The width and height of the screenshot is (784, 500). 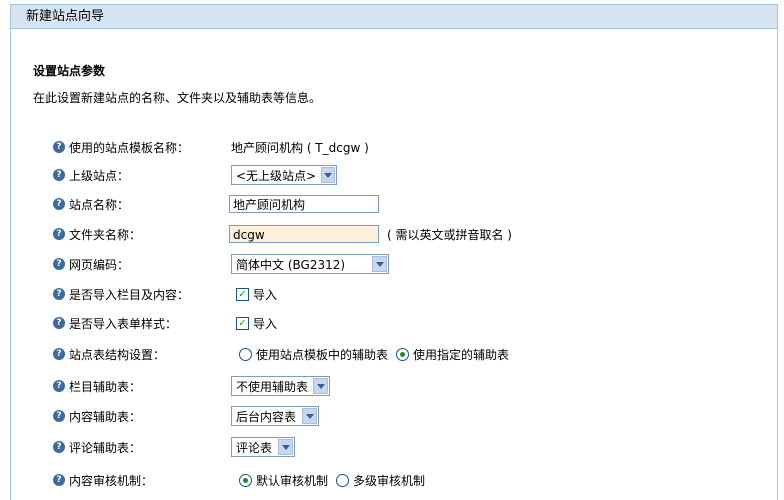 I want to click on field-label-template-name: ? 使用的站点模板名称：, so click(x=121, y=147).